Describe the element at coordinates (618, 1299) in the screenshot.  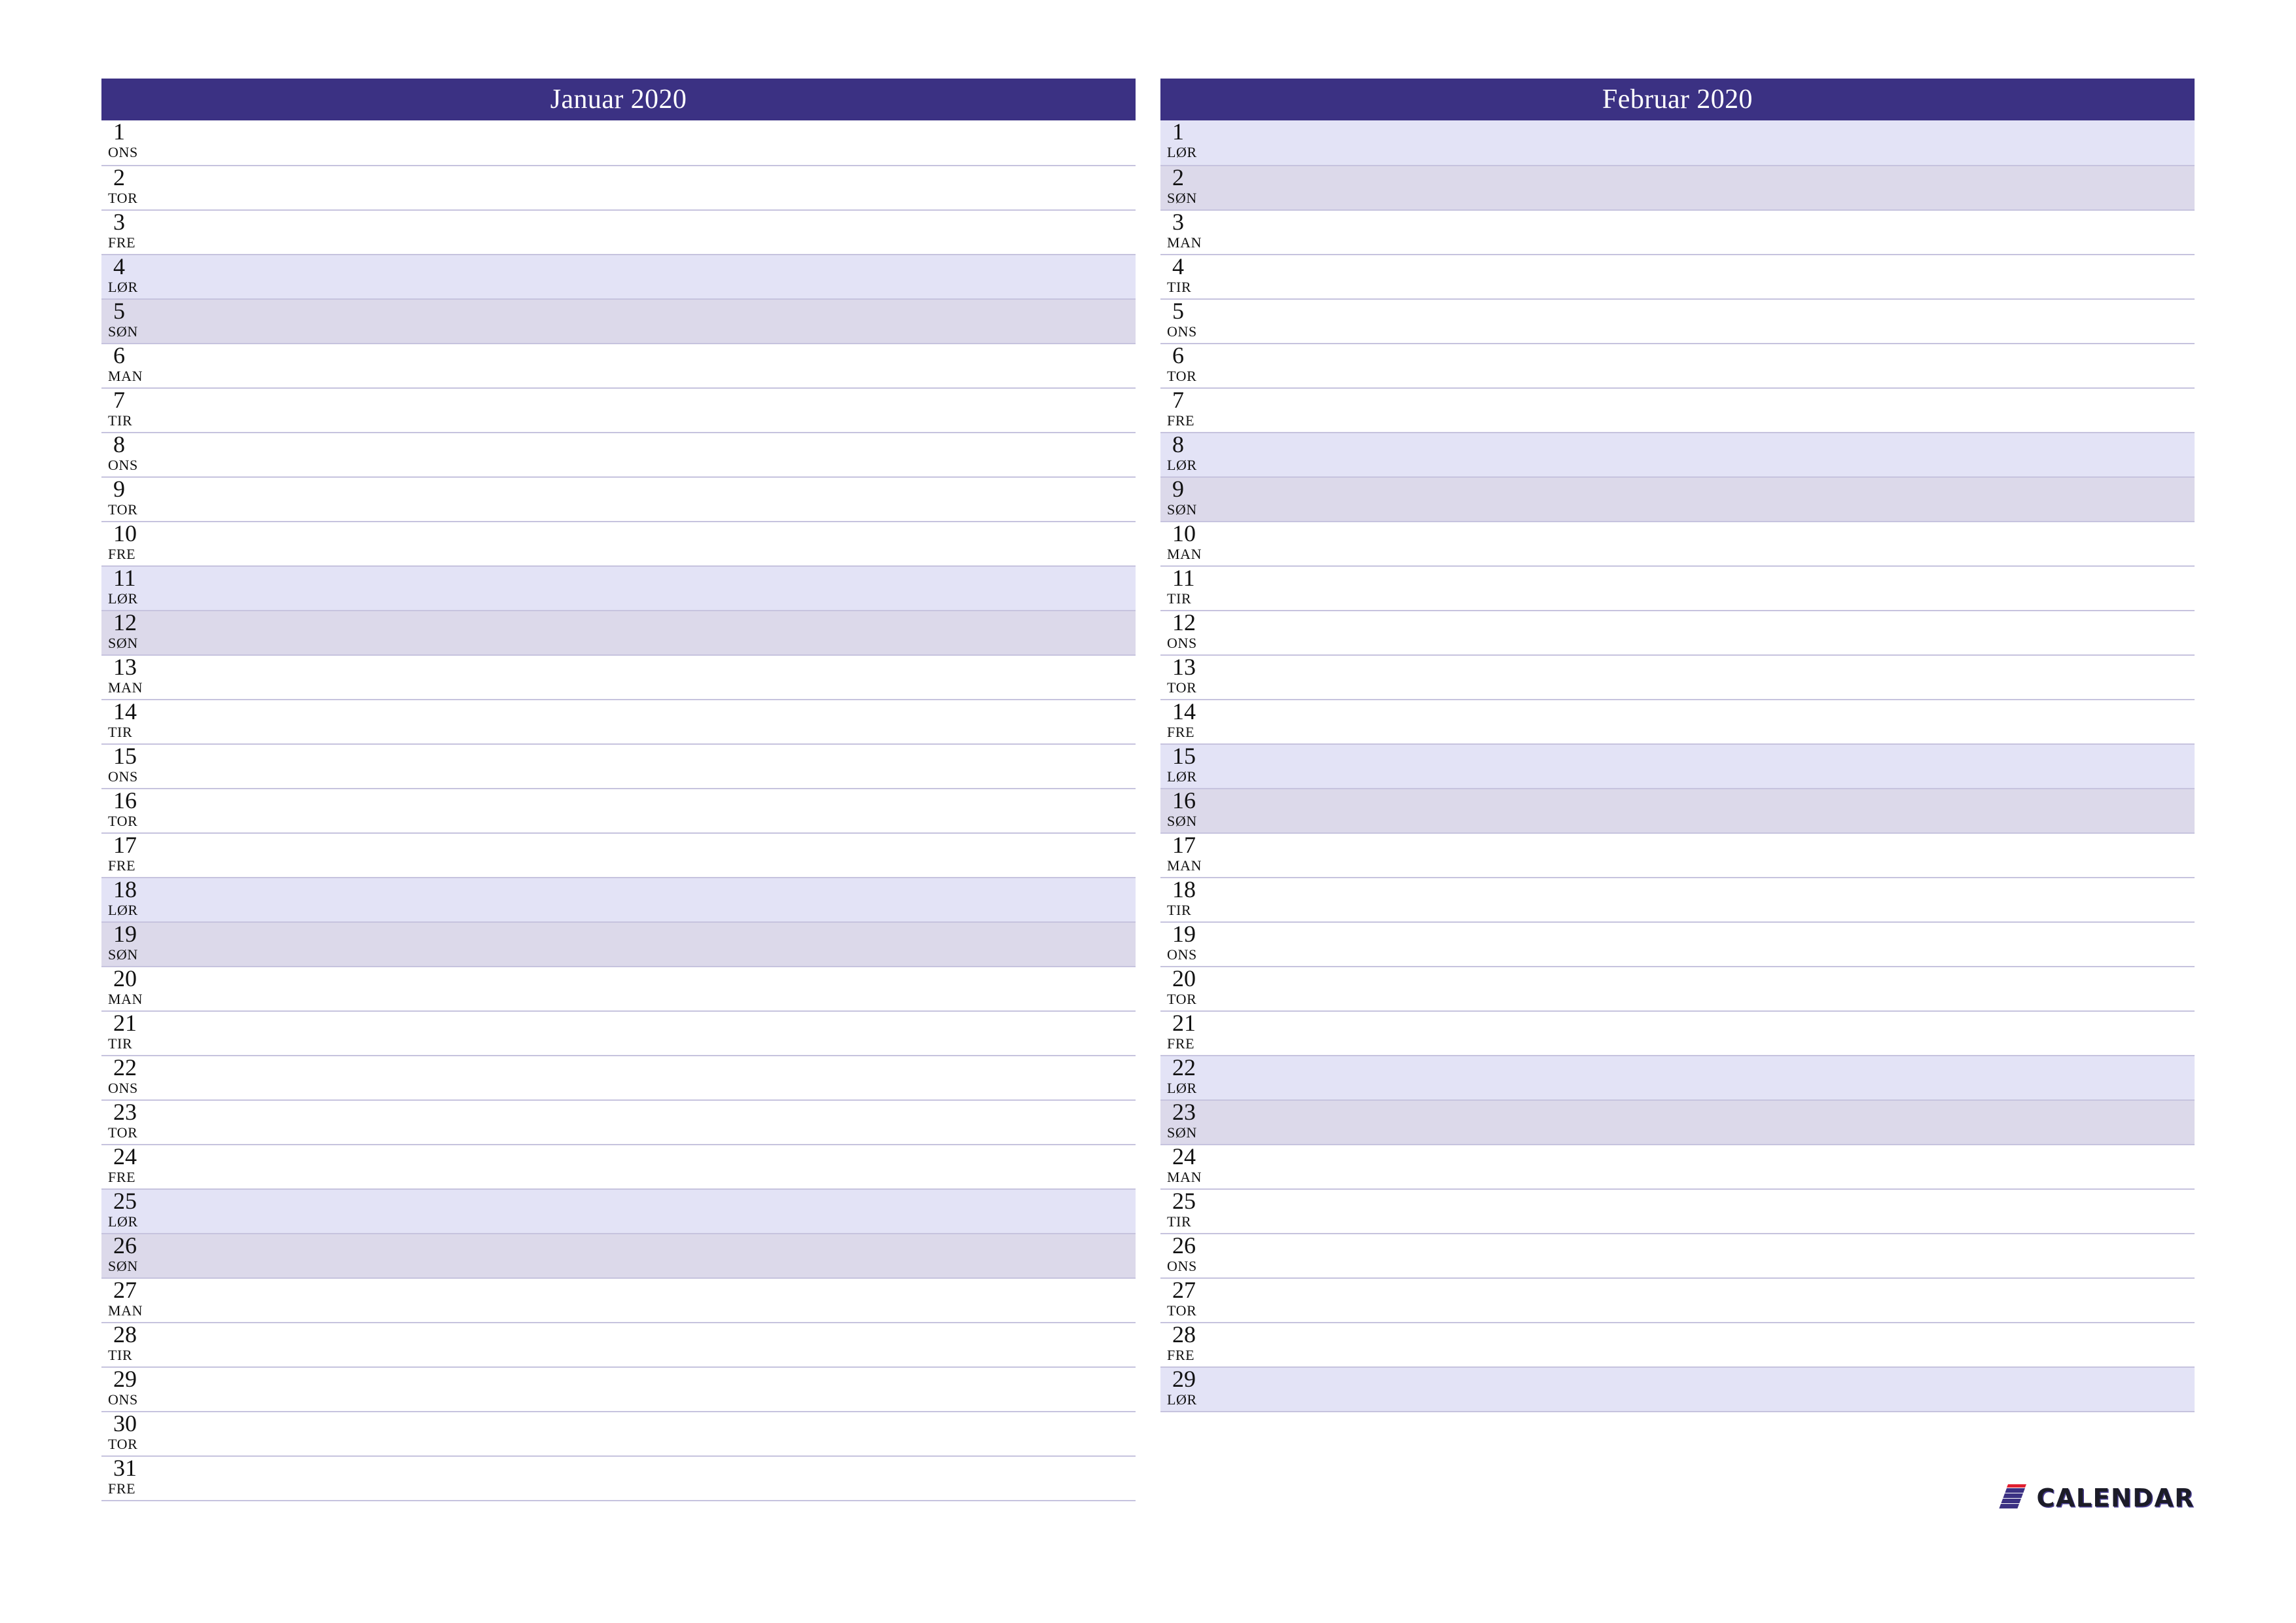
I see `day-row: 27 MAN` at that location.